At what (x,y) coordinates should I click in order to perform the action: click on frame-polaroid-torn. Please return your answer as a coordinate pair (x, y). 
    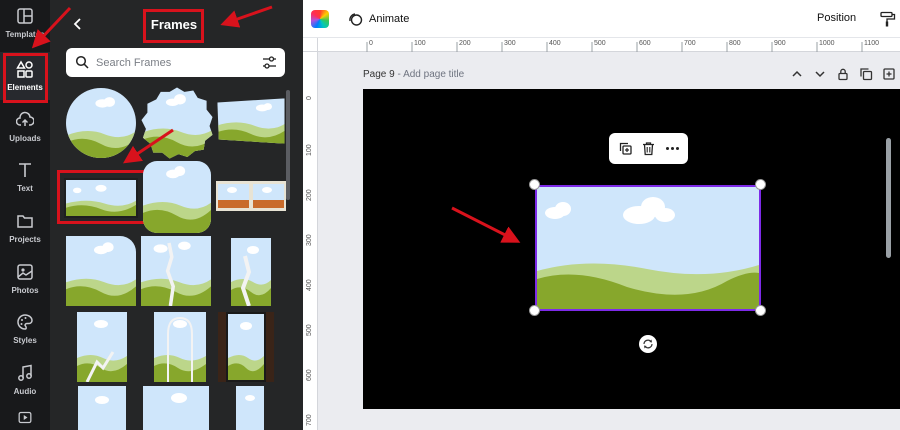
    Looking at the image, I should click on (102, 347).